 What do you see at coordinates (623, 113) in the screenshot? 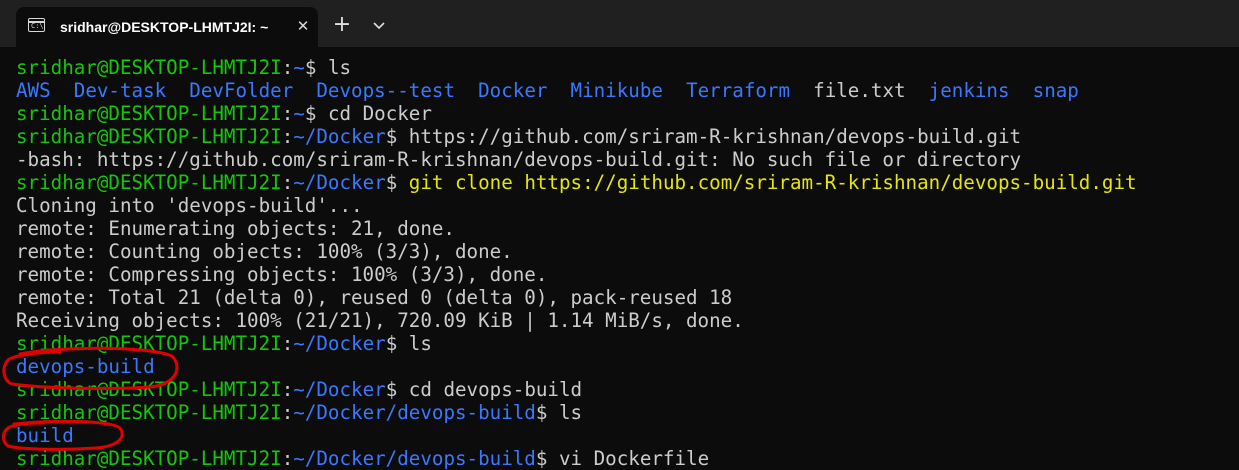
I see `prompt-line: sridhar@DESKTOP-LHMTJ2I:~$ cd Docker` at bounding box center [623, 113].